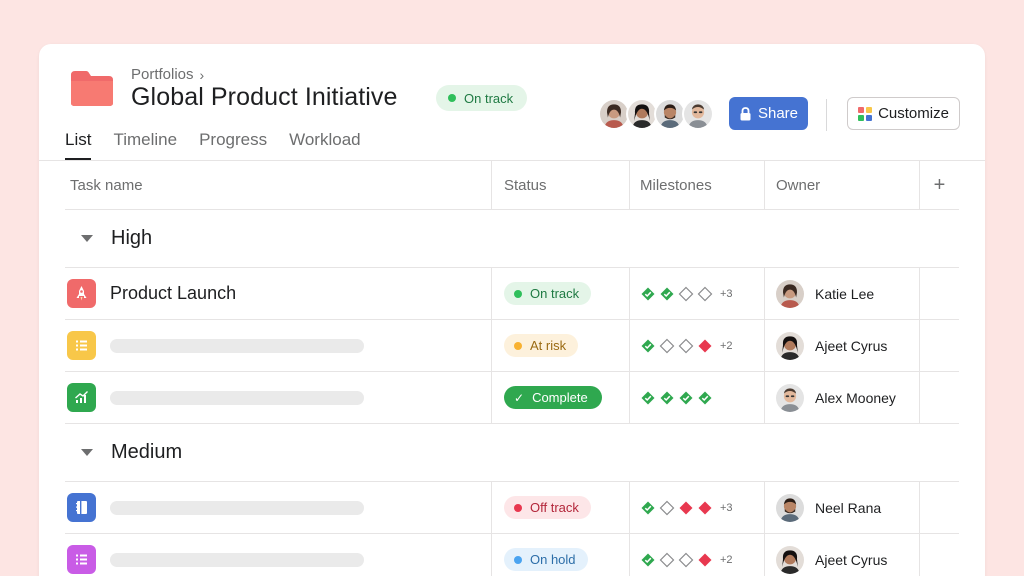 The width and height of the screenshot is (1024, 576). I want to click on chart-icon, so click(81, 397).